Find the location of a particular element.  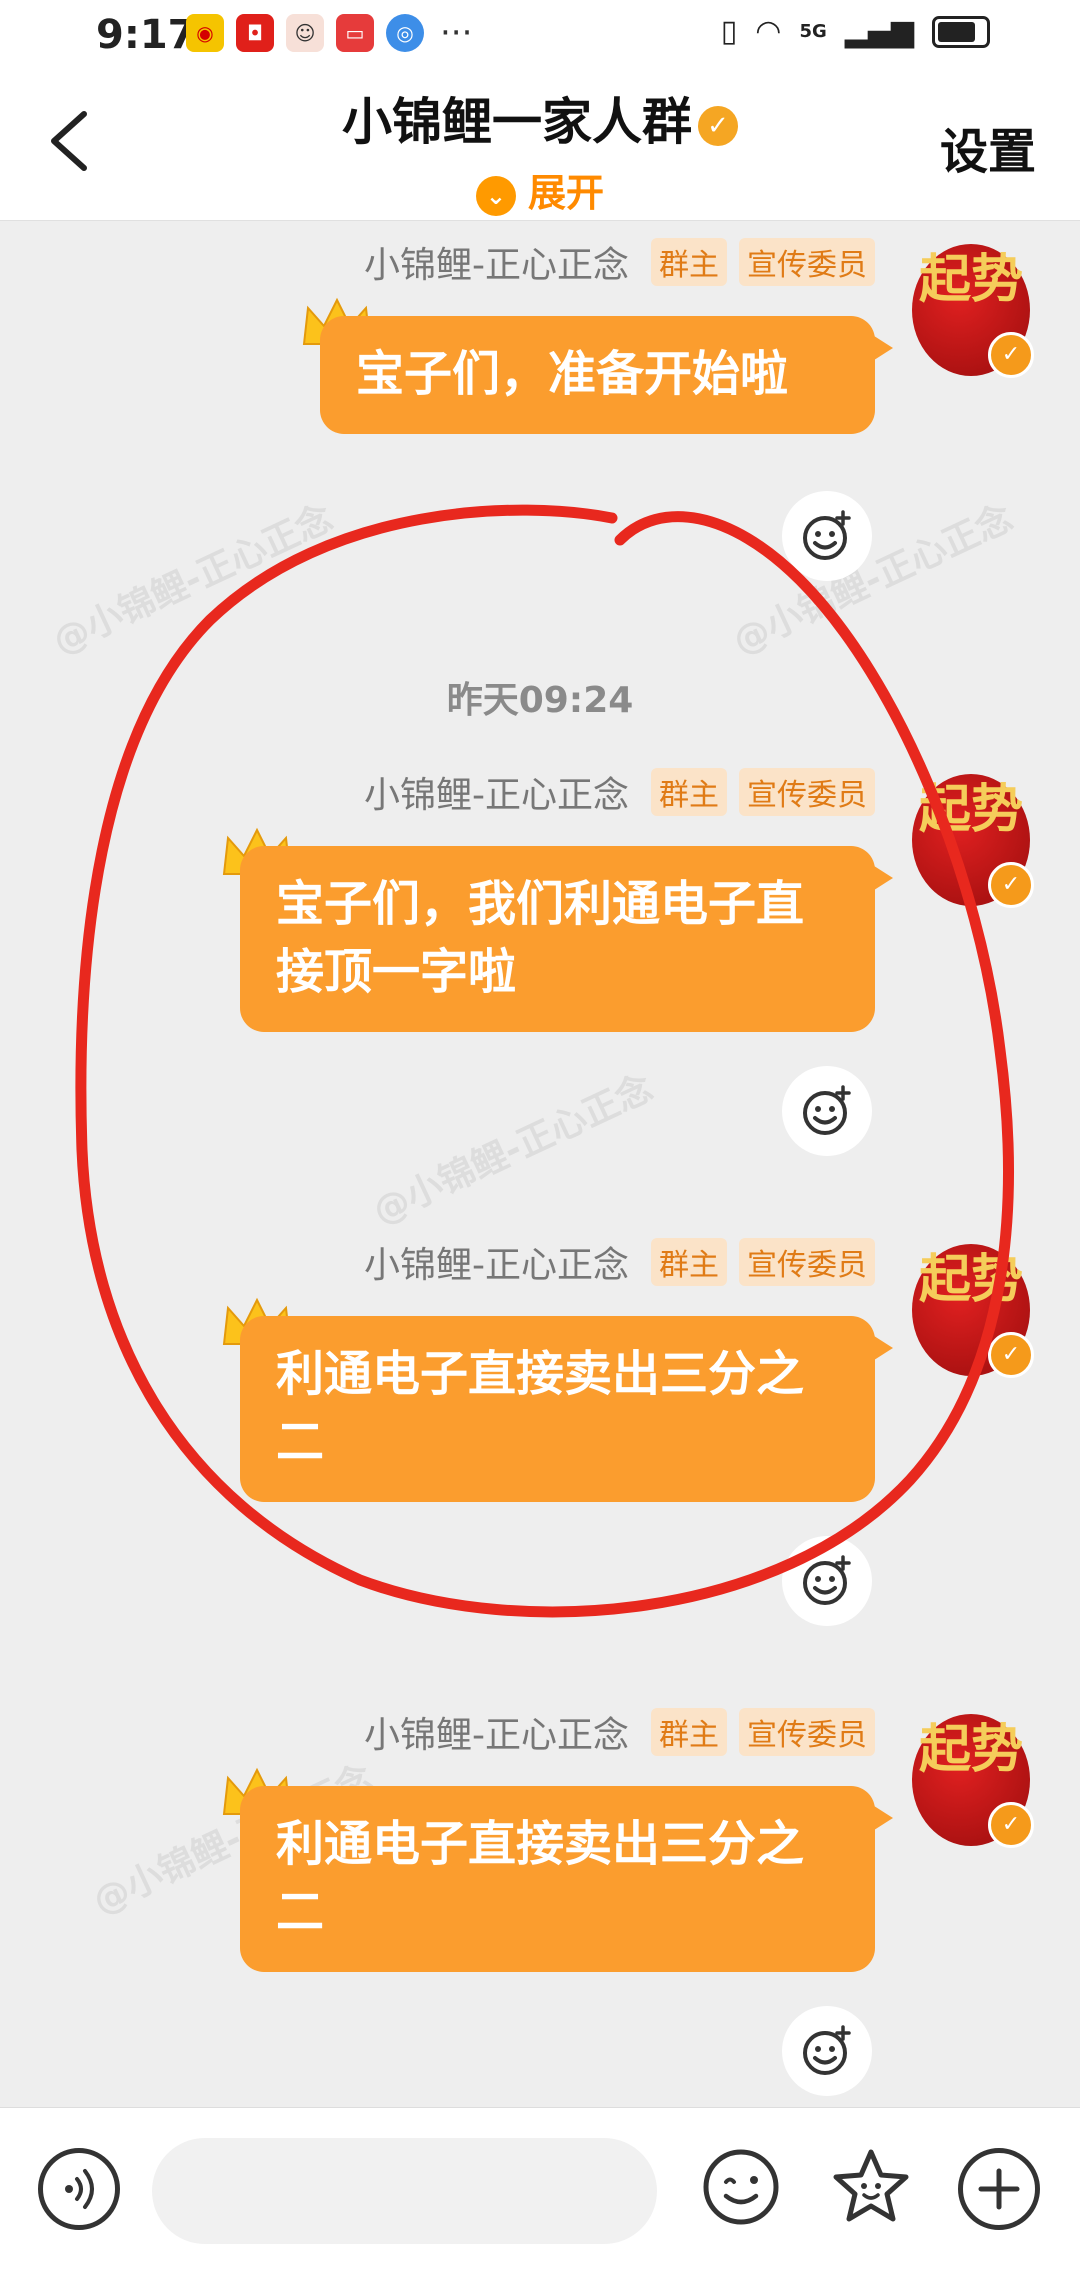

signal-icon: ▂▄▆ is located at coordinates (879, 31).